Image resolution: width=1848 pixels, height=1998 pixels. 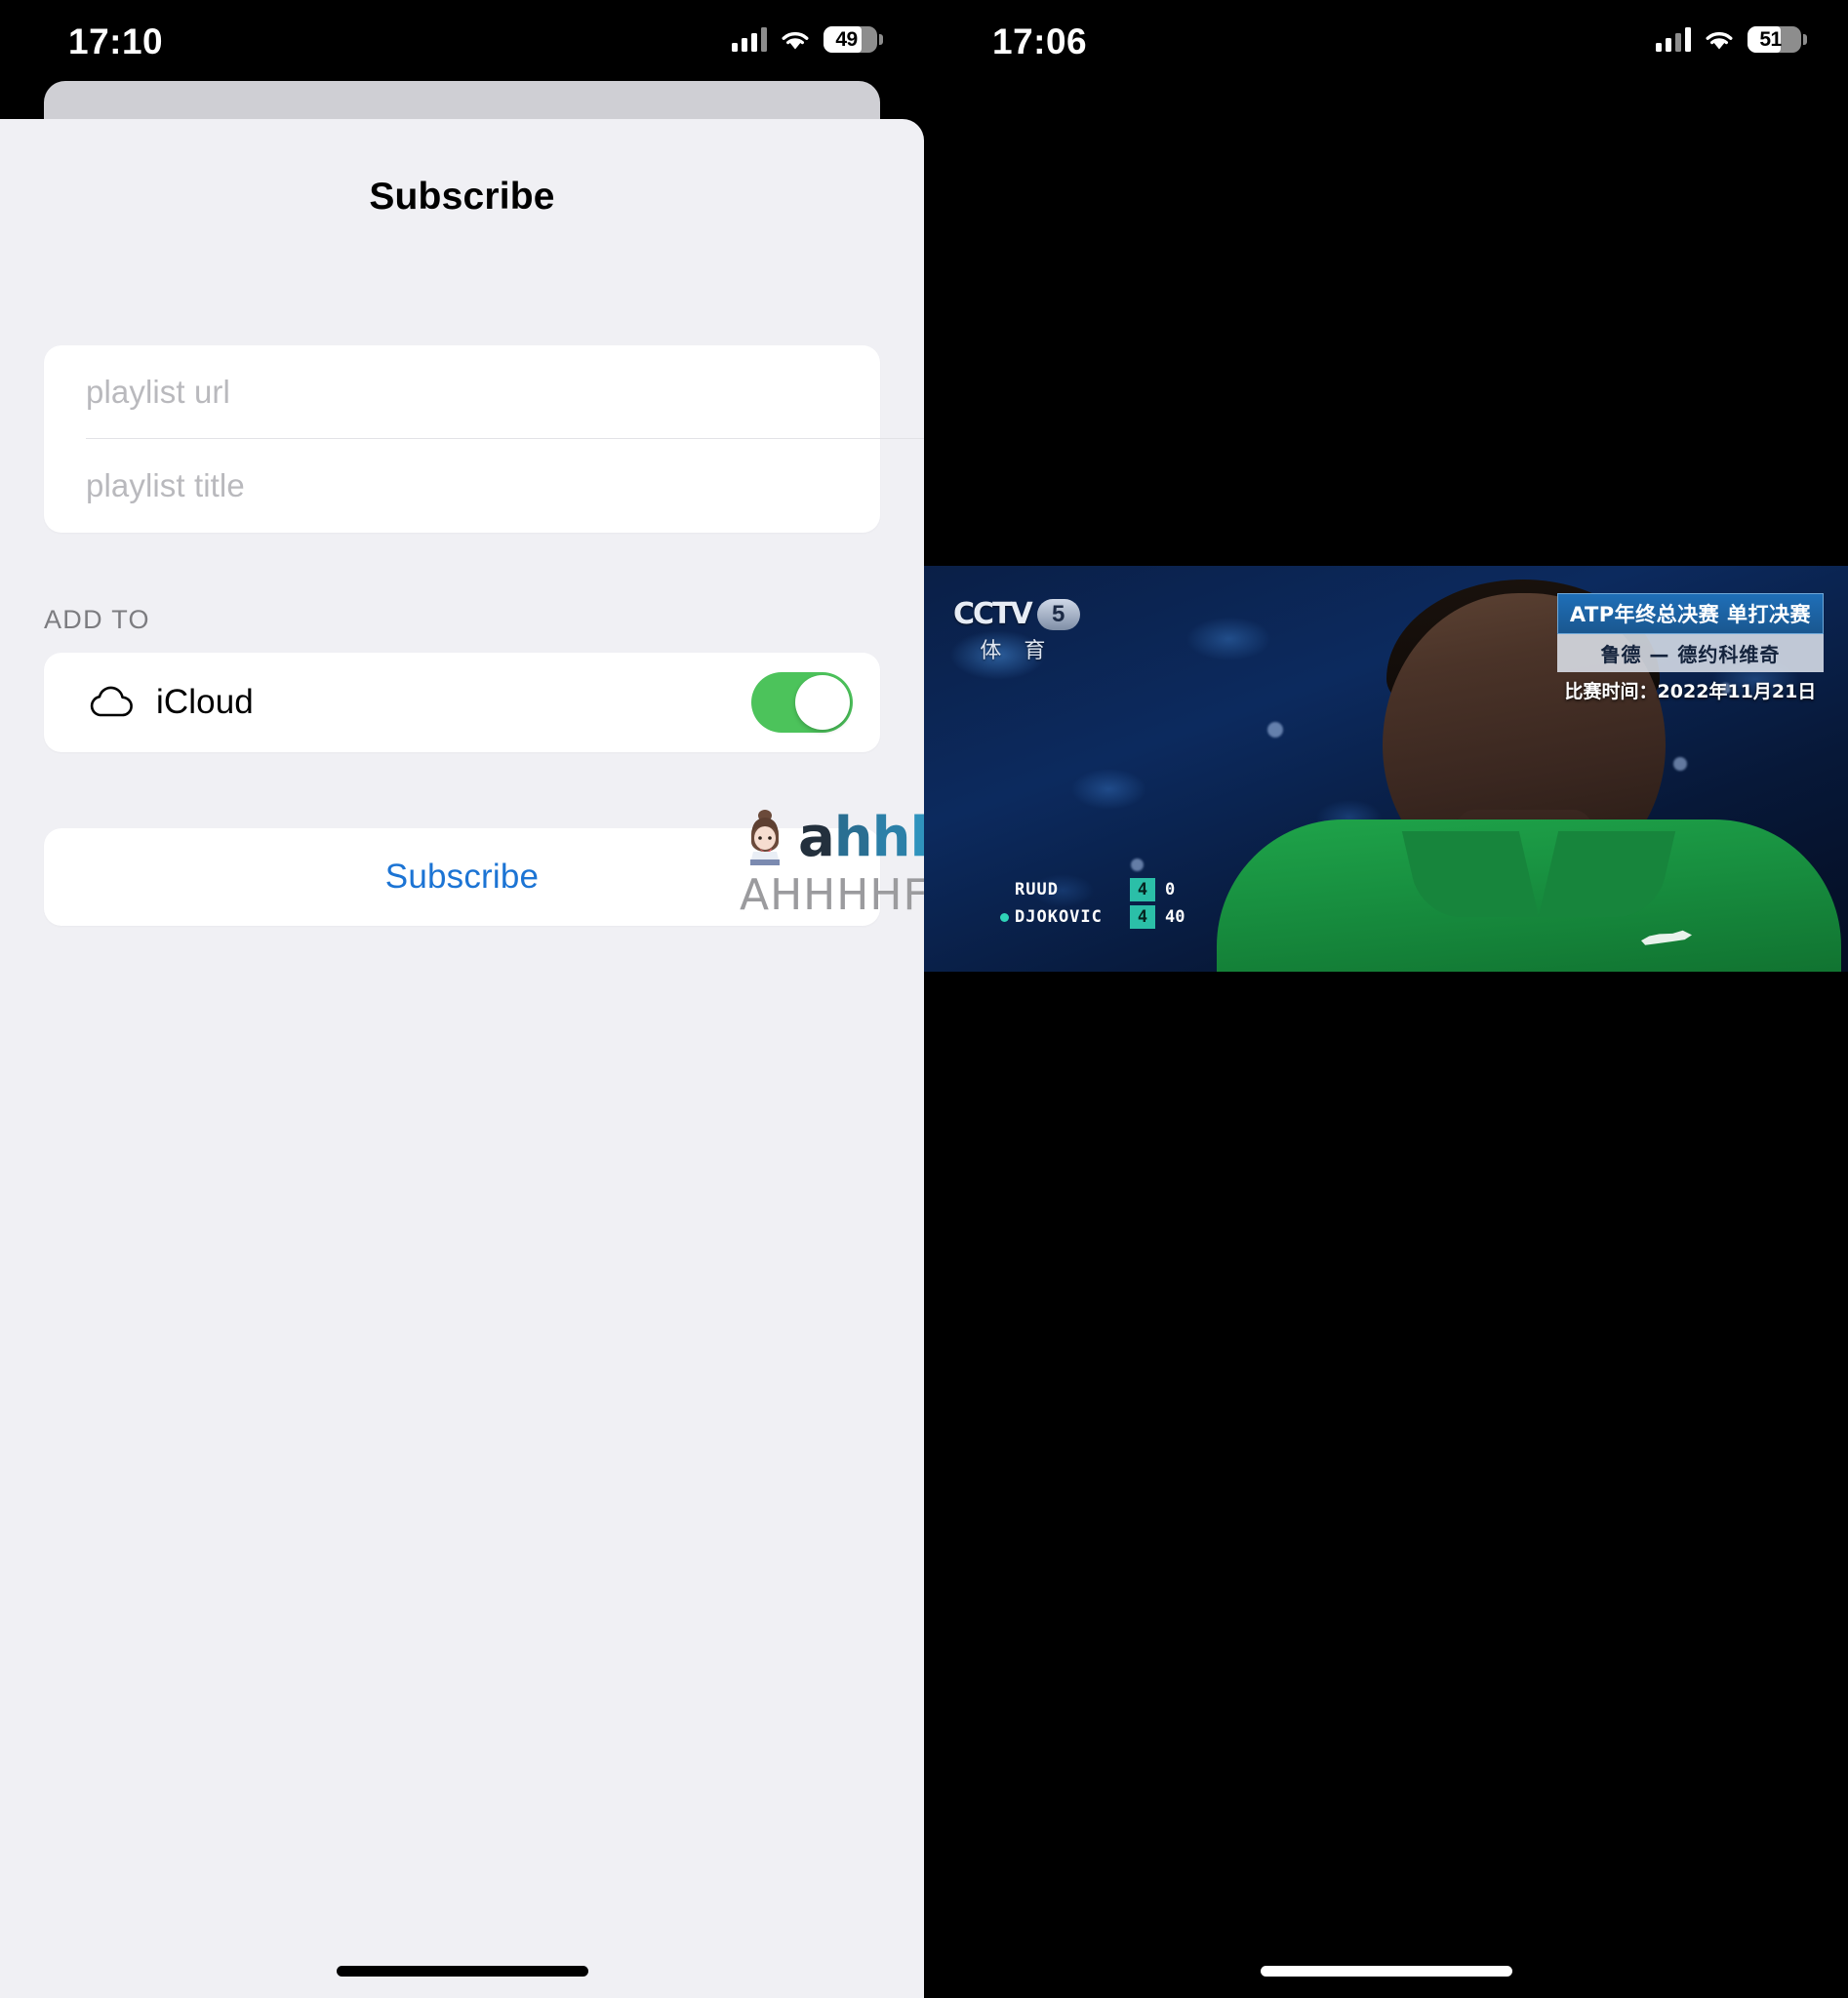 What do you see at coordinates (1386, 1971) in the screenshot?
I see `home-indicator-right` at bounding box center [1386, 1971].